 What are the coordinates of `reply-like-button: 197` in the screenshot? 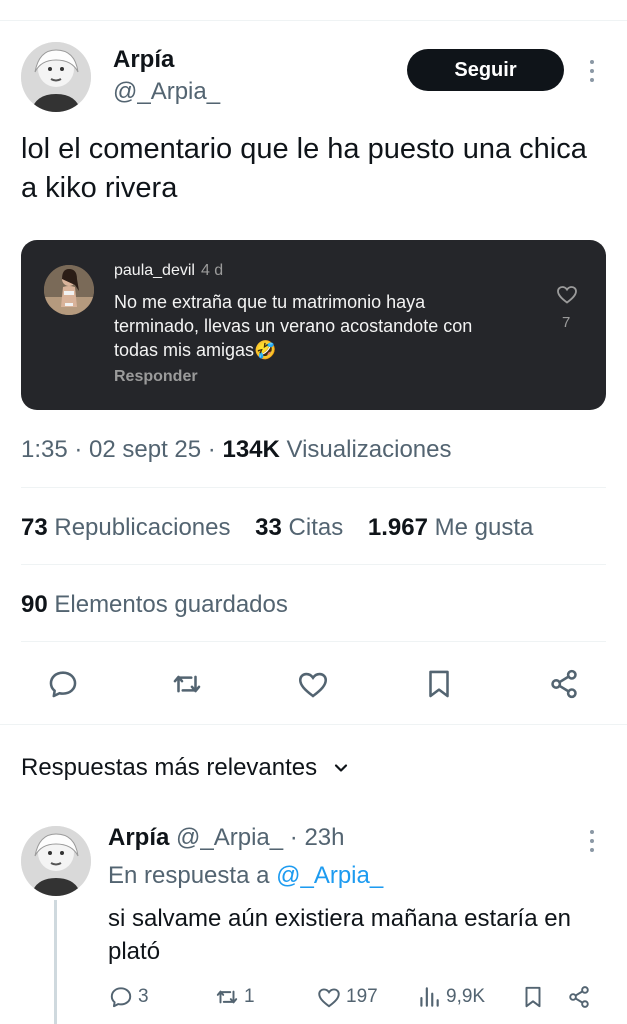 It's located at (347, 997).